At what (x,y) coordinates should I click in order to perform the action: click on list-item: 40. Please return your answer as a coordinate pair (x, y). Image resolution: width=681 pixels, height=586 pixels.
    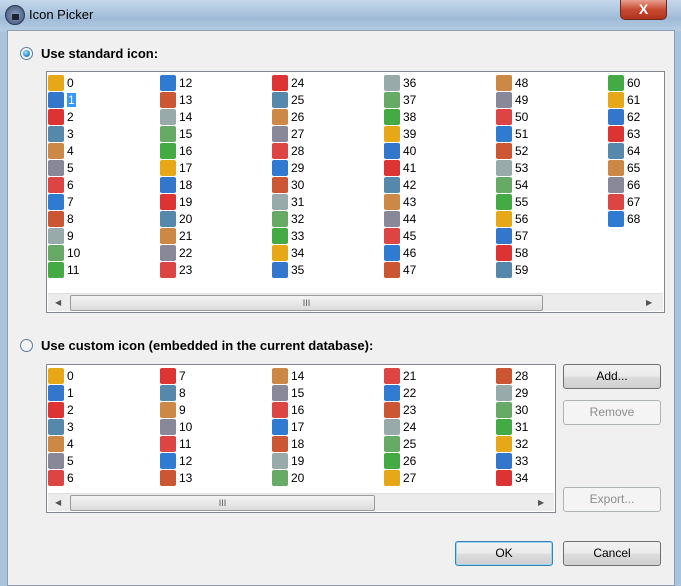
    Looking at the image, I should click on (400, 150).